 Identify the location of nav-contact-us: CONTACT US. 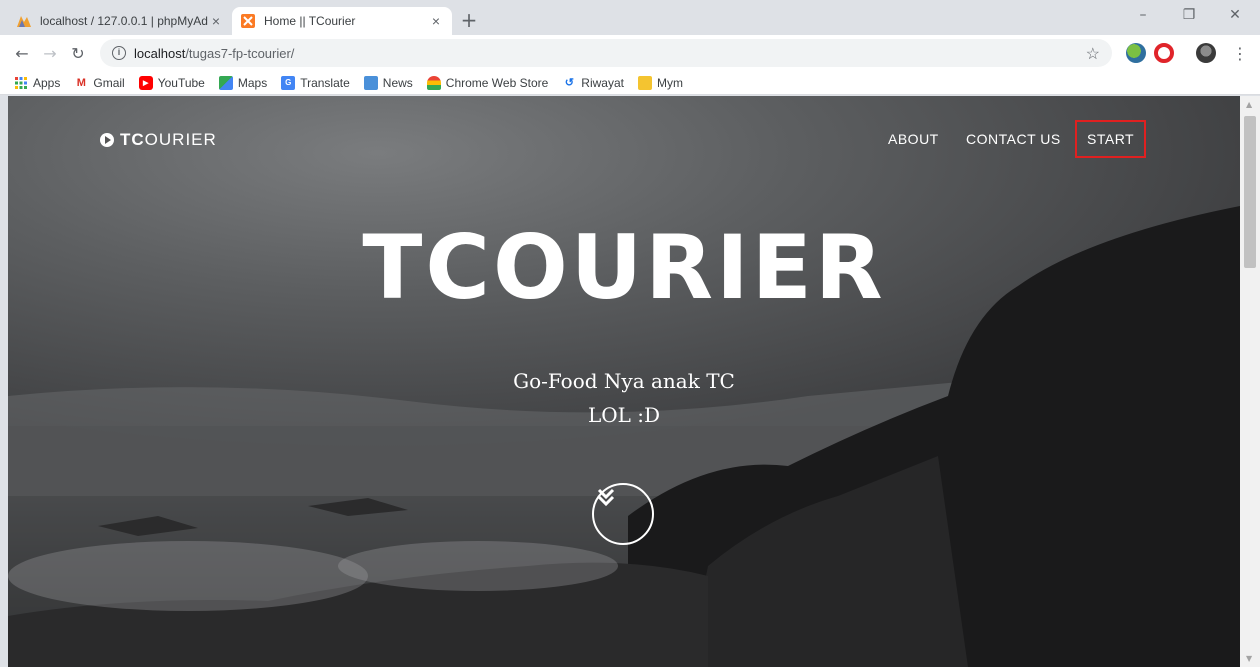
(1013, 139).